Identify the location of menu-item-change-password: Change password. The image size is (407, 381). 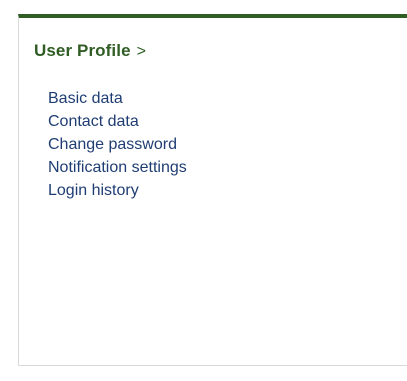
(117, 144).